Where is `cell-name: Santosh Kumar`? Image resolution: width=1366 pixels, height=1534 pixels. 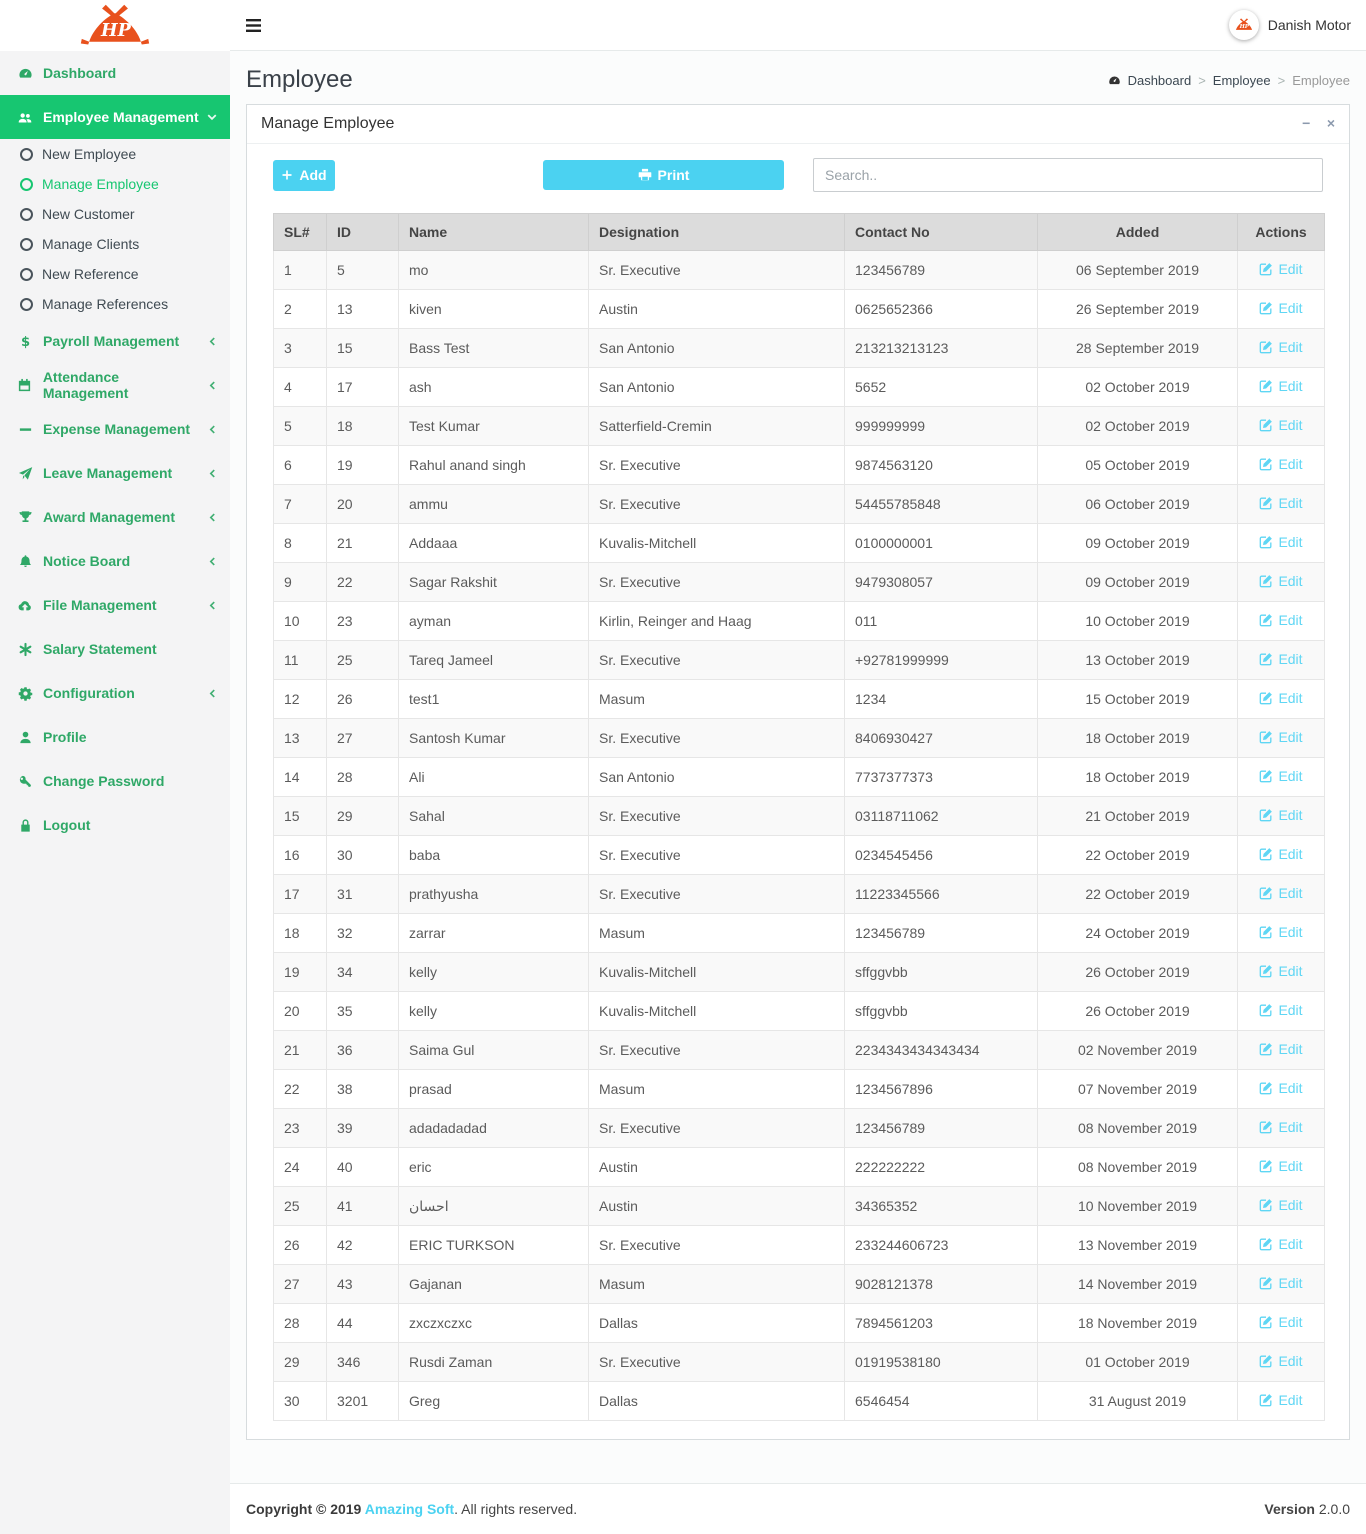 cell-name: Santosh Kumar is located at coordinates (493, 738).